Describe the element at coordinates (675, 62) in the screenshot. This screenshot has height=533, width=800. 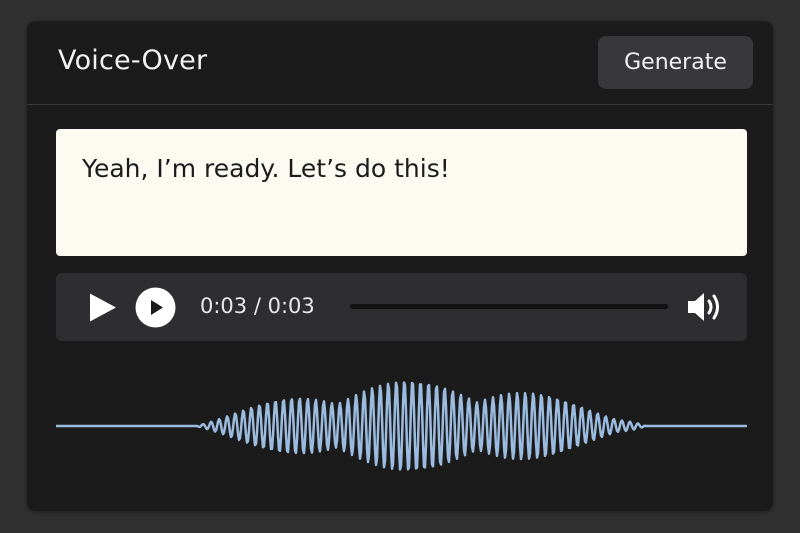
I see `generate-button: Generate` at that location.